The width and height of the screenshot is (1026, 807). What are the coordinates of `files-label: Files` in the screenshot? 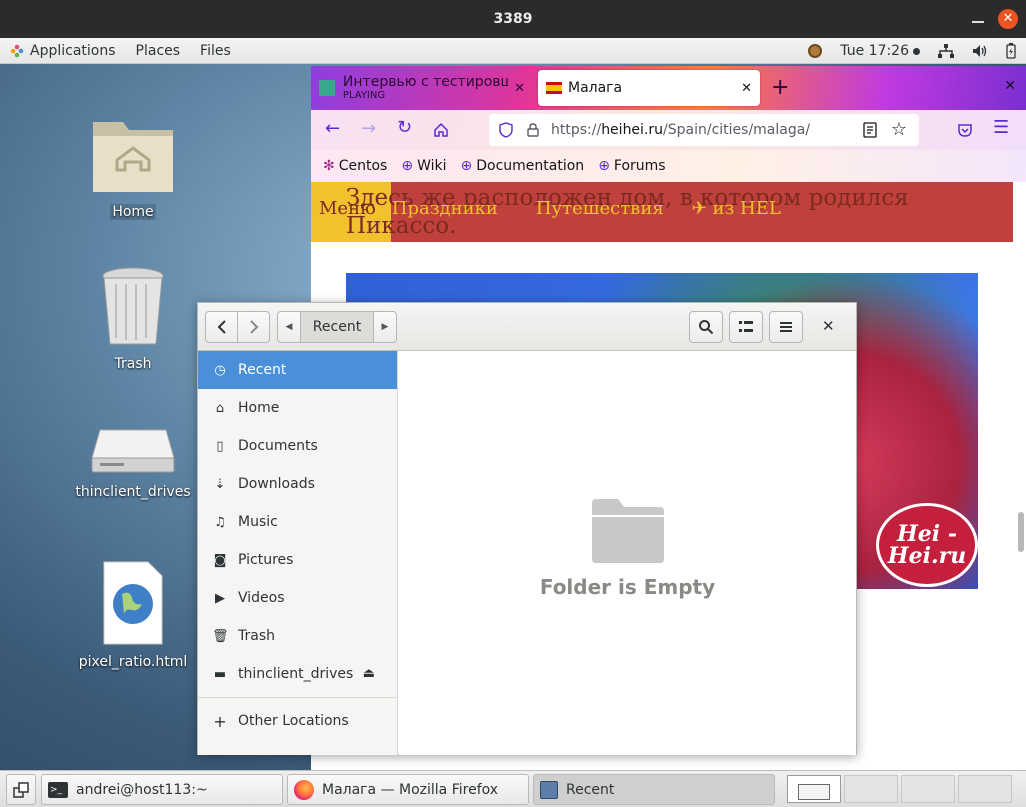 It's located at (215, 50).